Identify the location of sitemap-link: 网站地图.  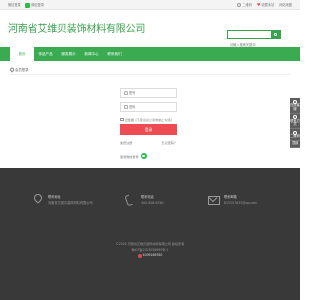
(285, 5).